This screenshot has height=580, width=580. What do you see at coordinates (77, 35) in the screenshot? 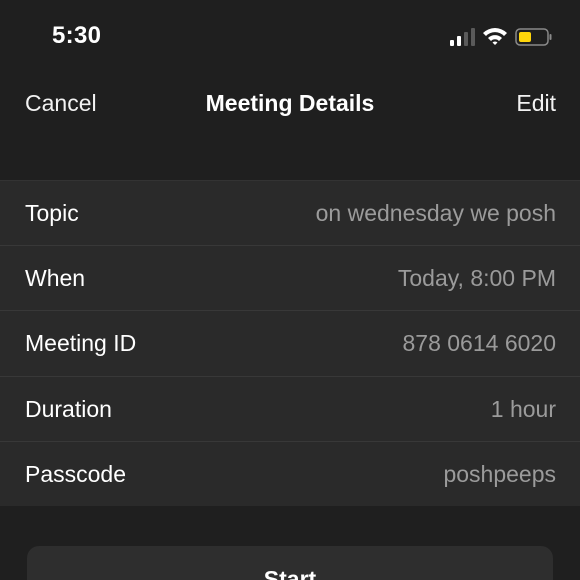
I see `status-time: 5:30` at bounding box center [77, 35].